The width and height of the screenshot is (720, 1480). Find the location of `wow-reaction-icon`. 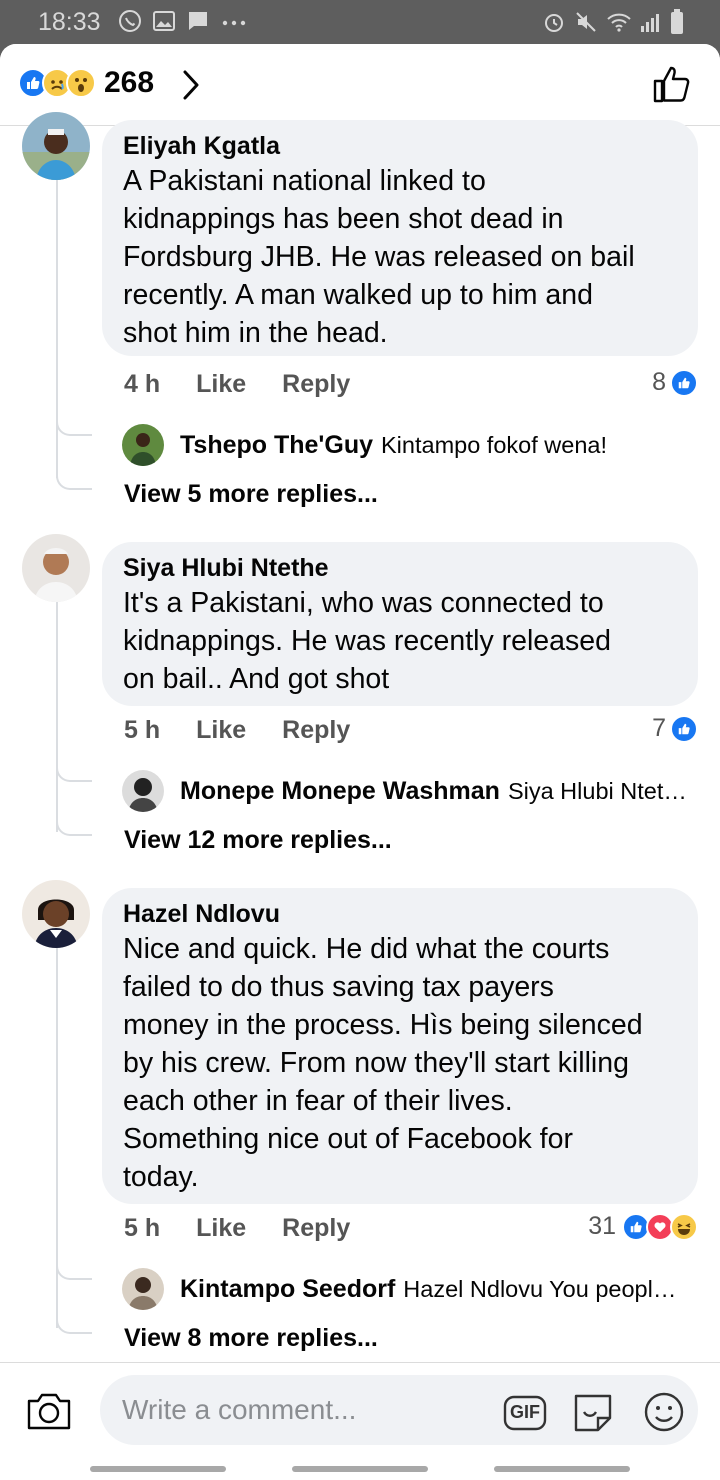

wow-reaction-icon is located at coordinates (81, 83).